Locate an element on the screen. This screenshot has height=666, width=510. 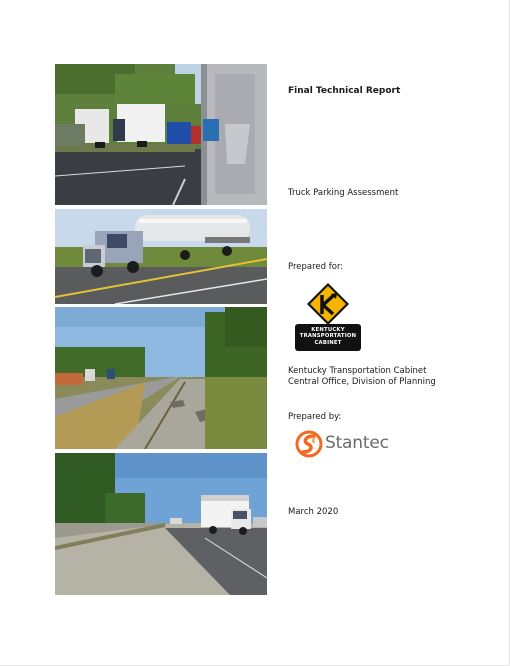
client-line-2: Central Office, Division of Planning is located at coordinates (362, 382).